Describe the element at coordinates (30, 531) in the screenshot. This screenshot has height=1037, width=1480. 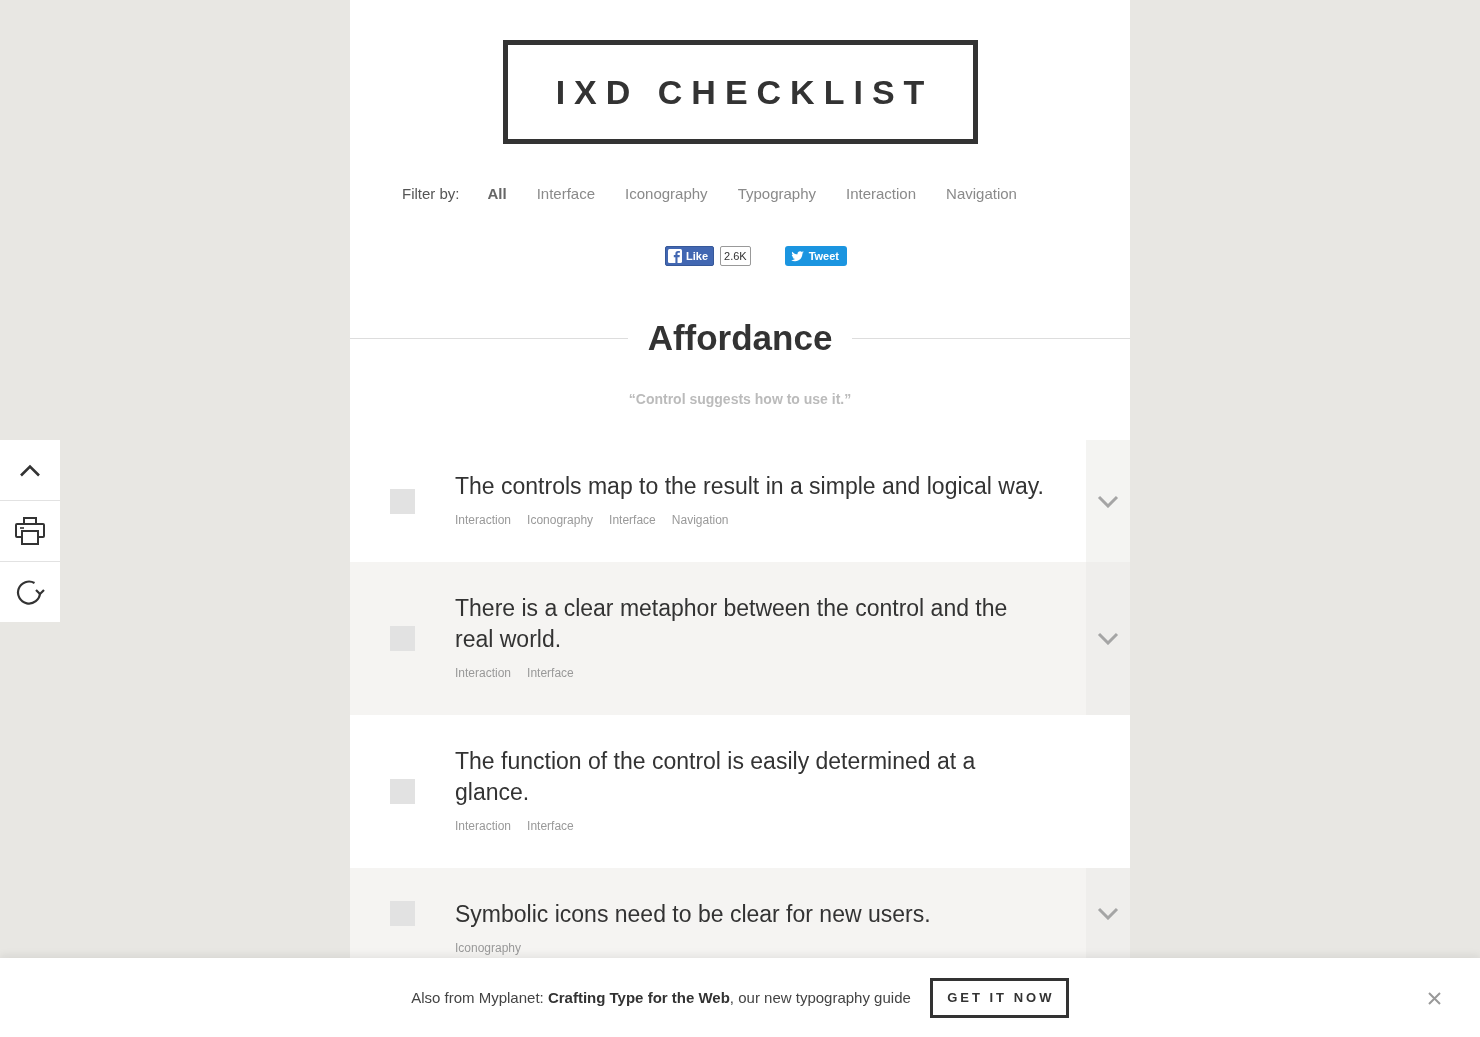
I see `printer-icon` at that location.